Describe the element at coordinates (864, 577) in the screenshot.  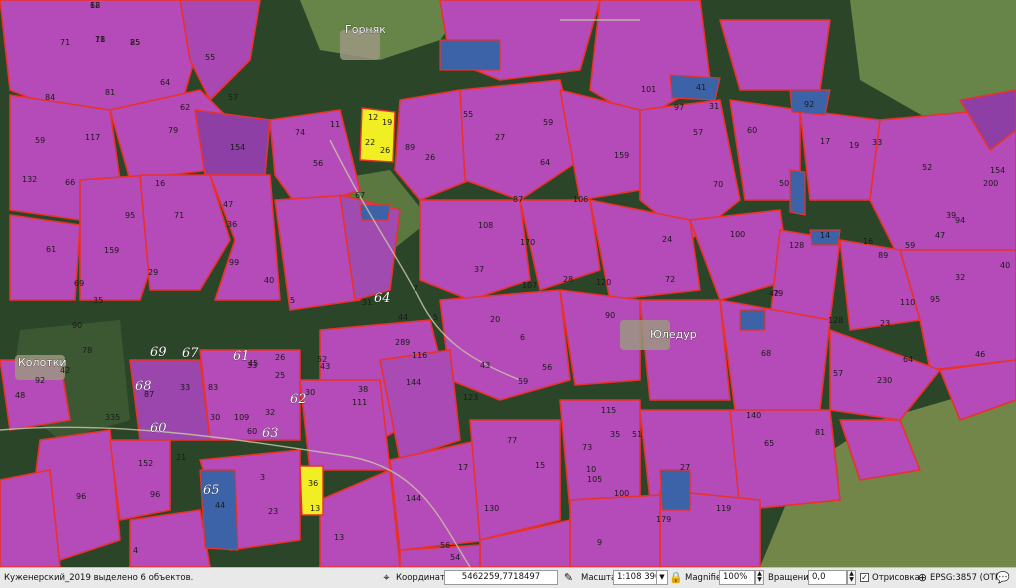
I see `render-checkbox: ✓` at that location.